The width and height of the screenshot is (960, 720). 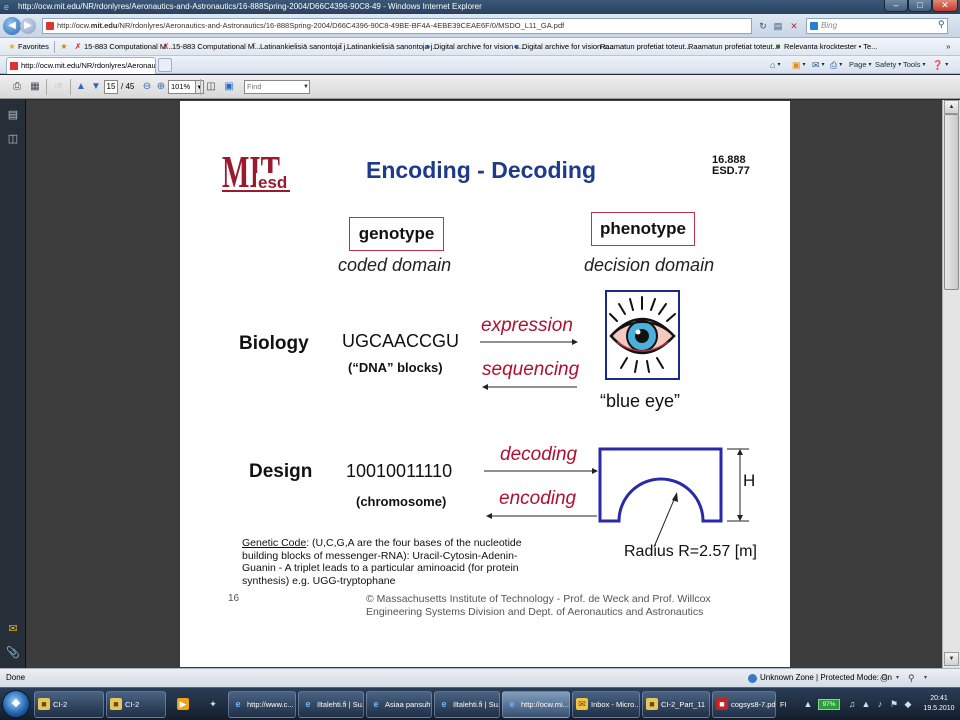 I want to click on print-button: ⎙ ▾, so click(x=836, y=65).